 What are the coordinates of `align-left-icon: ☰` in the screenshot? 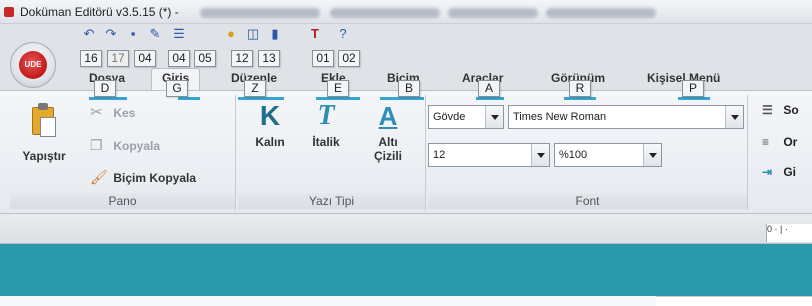 It's located at (767, 110).